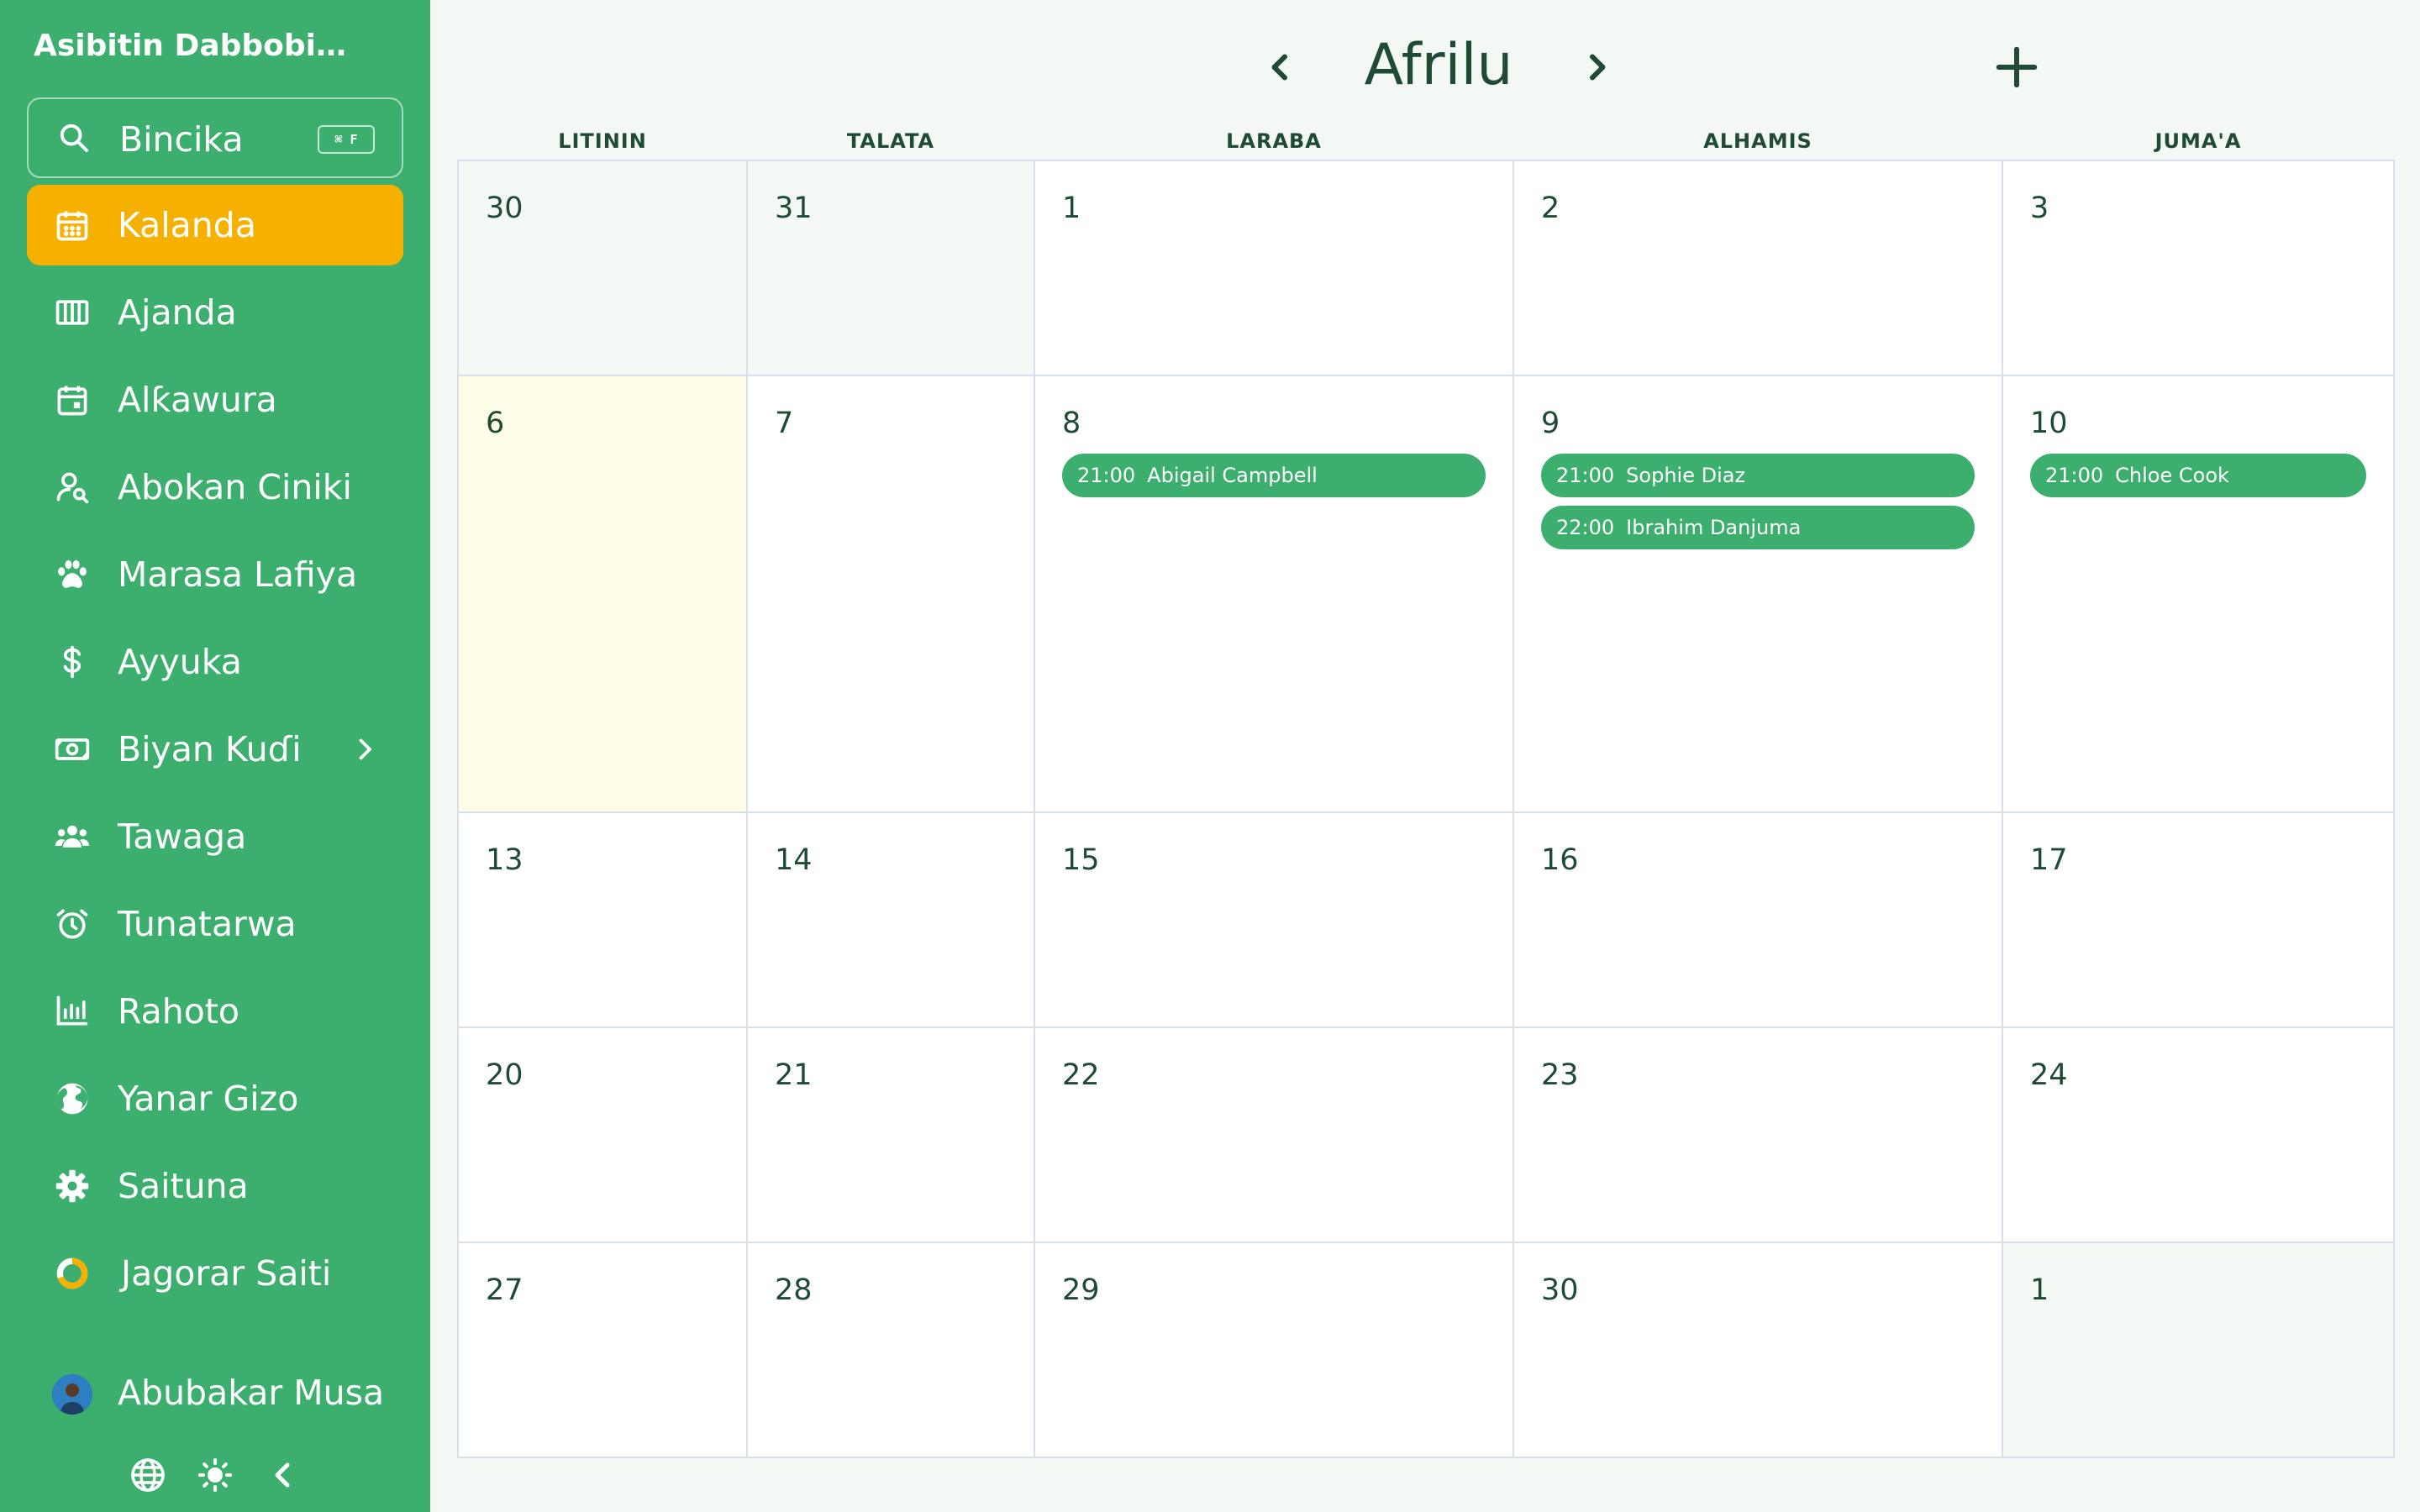  Describe the element at coordinates (178, 1011) in the screenshot. I see `sidebar-item-label: Rahoto` at that location.